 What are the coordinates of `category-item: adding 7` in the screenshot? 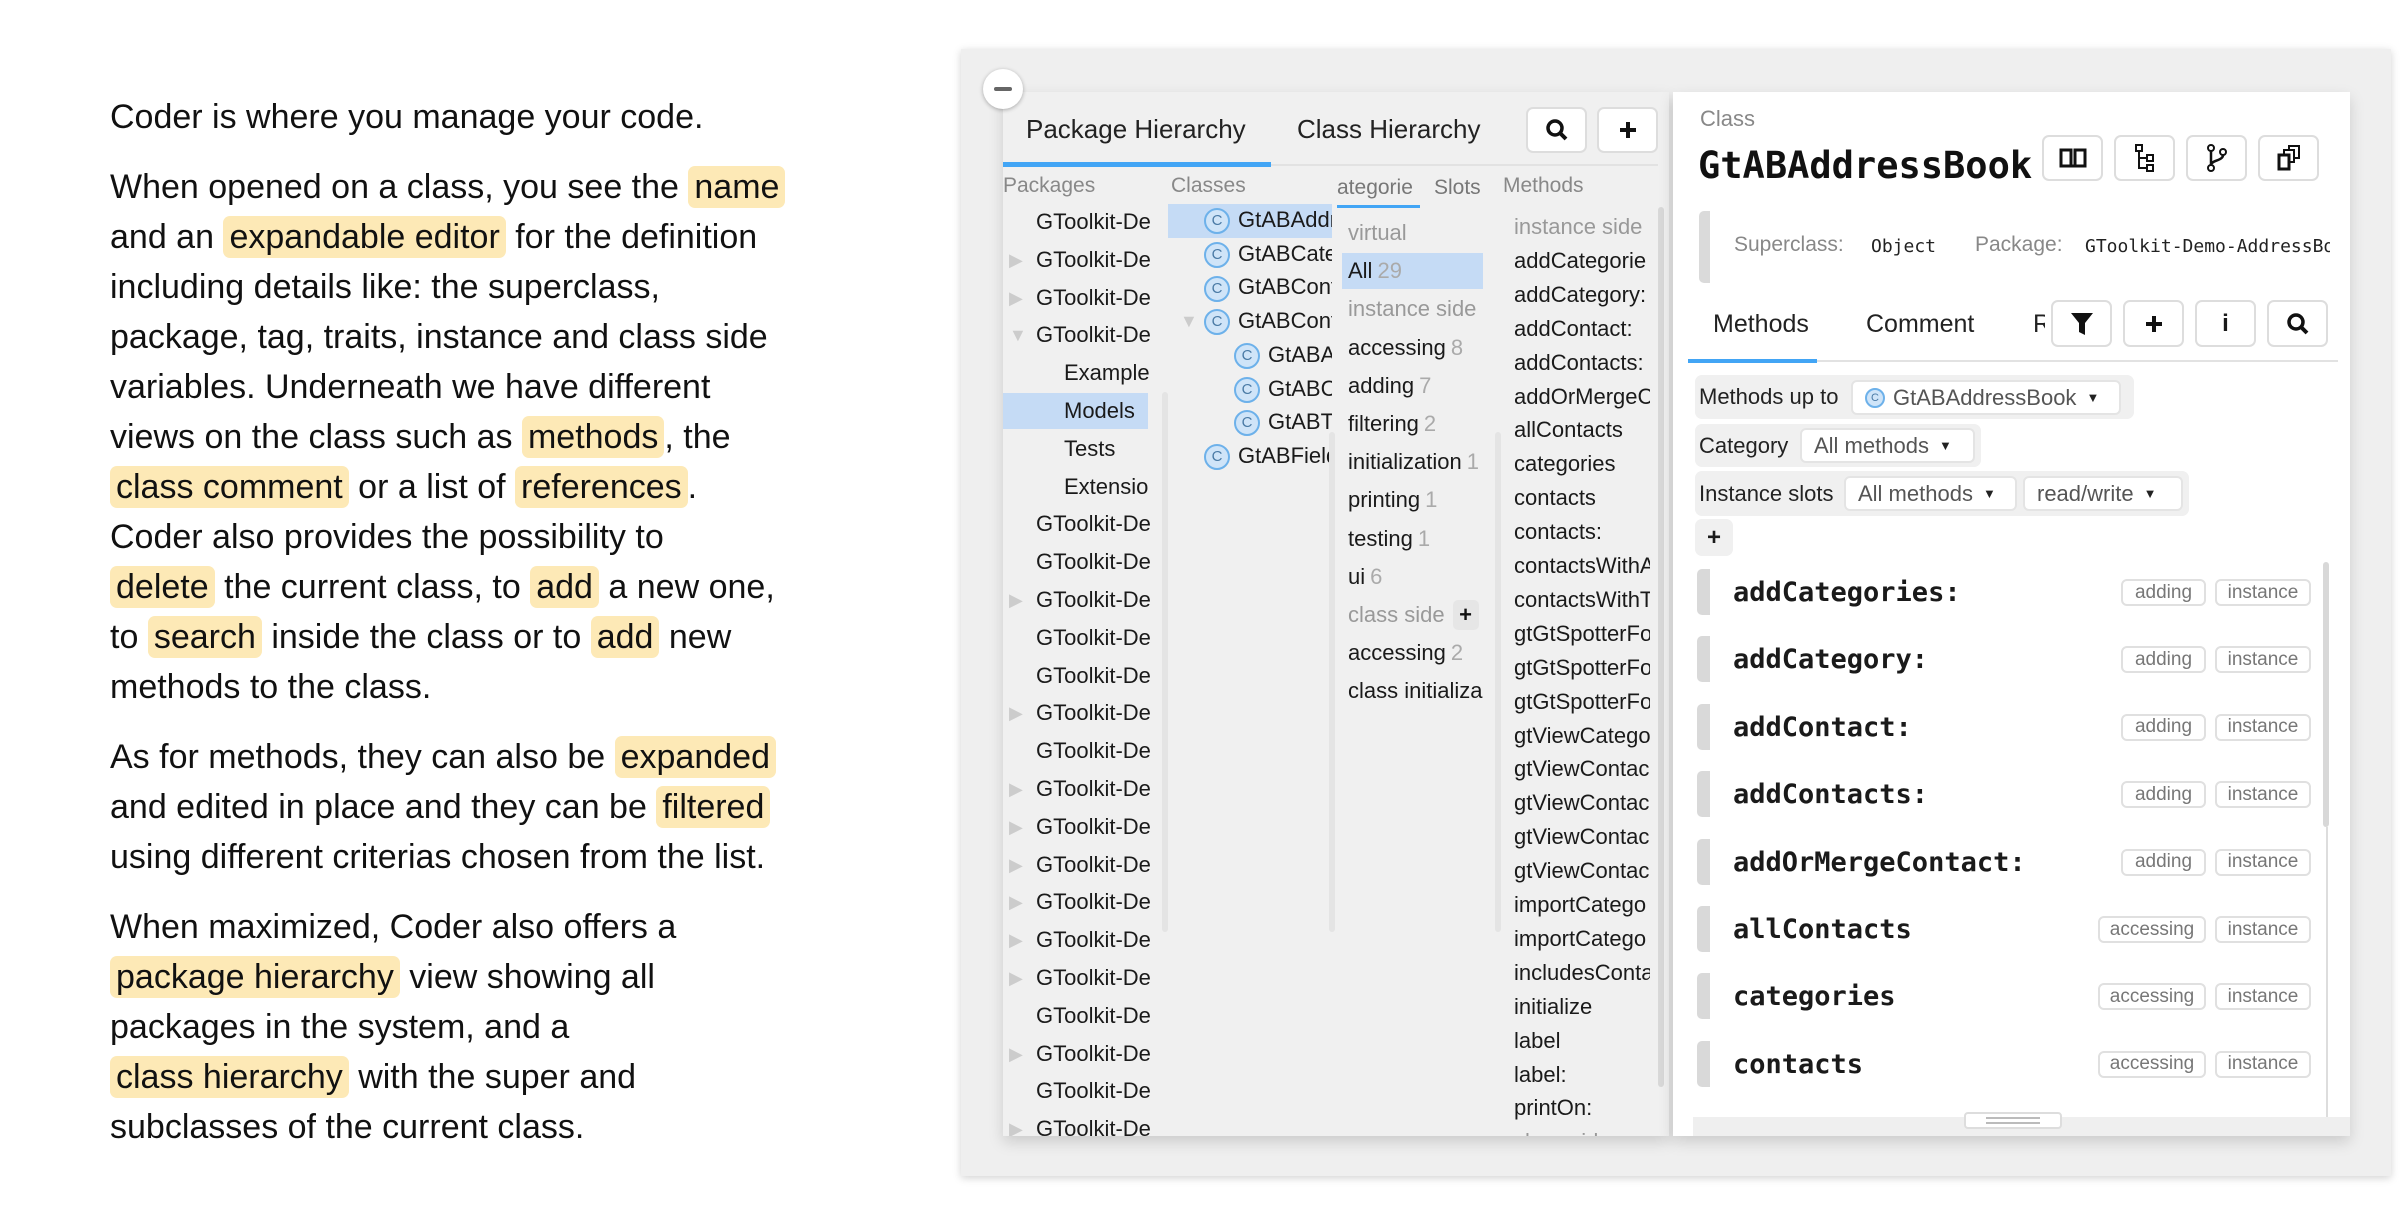 It's located at (1412, 386).